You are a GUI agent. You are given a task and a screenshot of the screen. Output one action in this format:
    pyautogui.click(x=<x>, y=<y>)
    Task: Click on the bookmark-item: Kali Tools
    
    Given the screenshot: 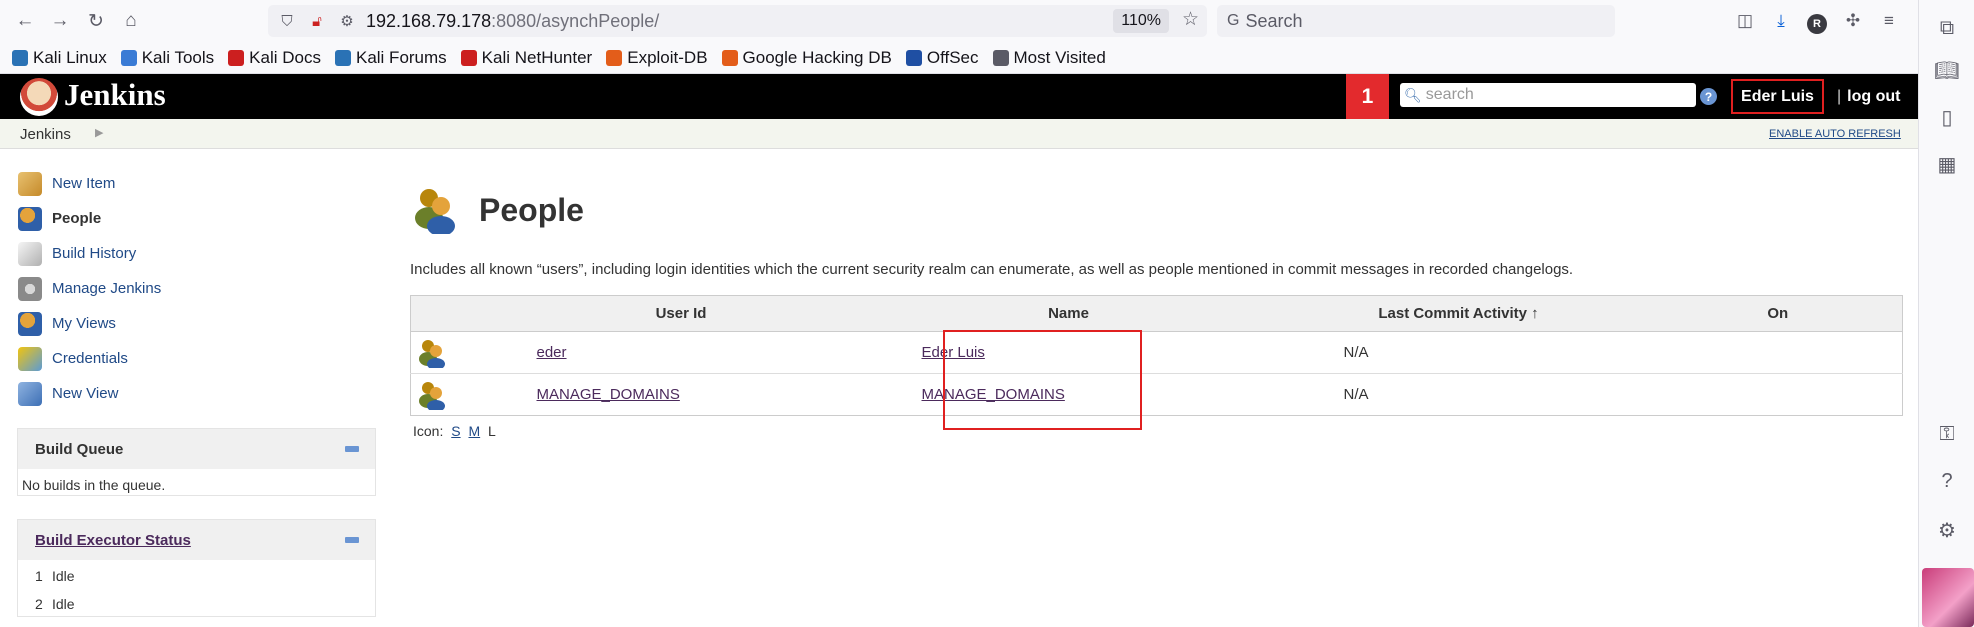 What is the action you would take?
    pyautogui.click(x=167, y=58)
    